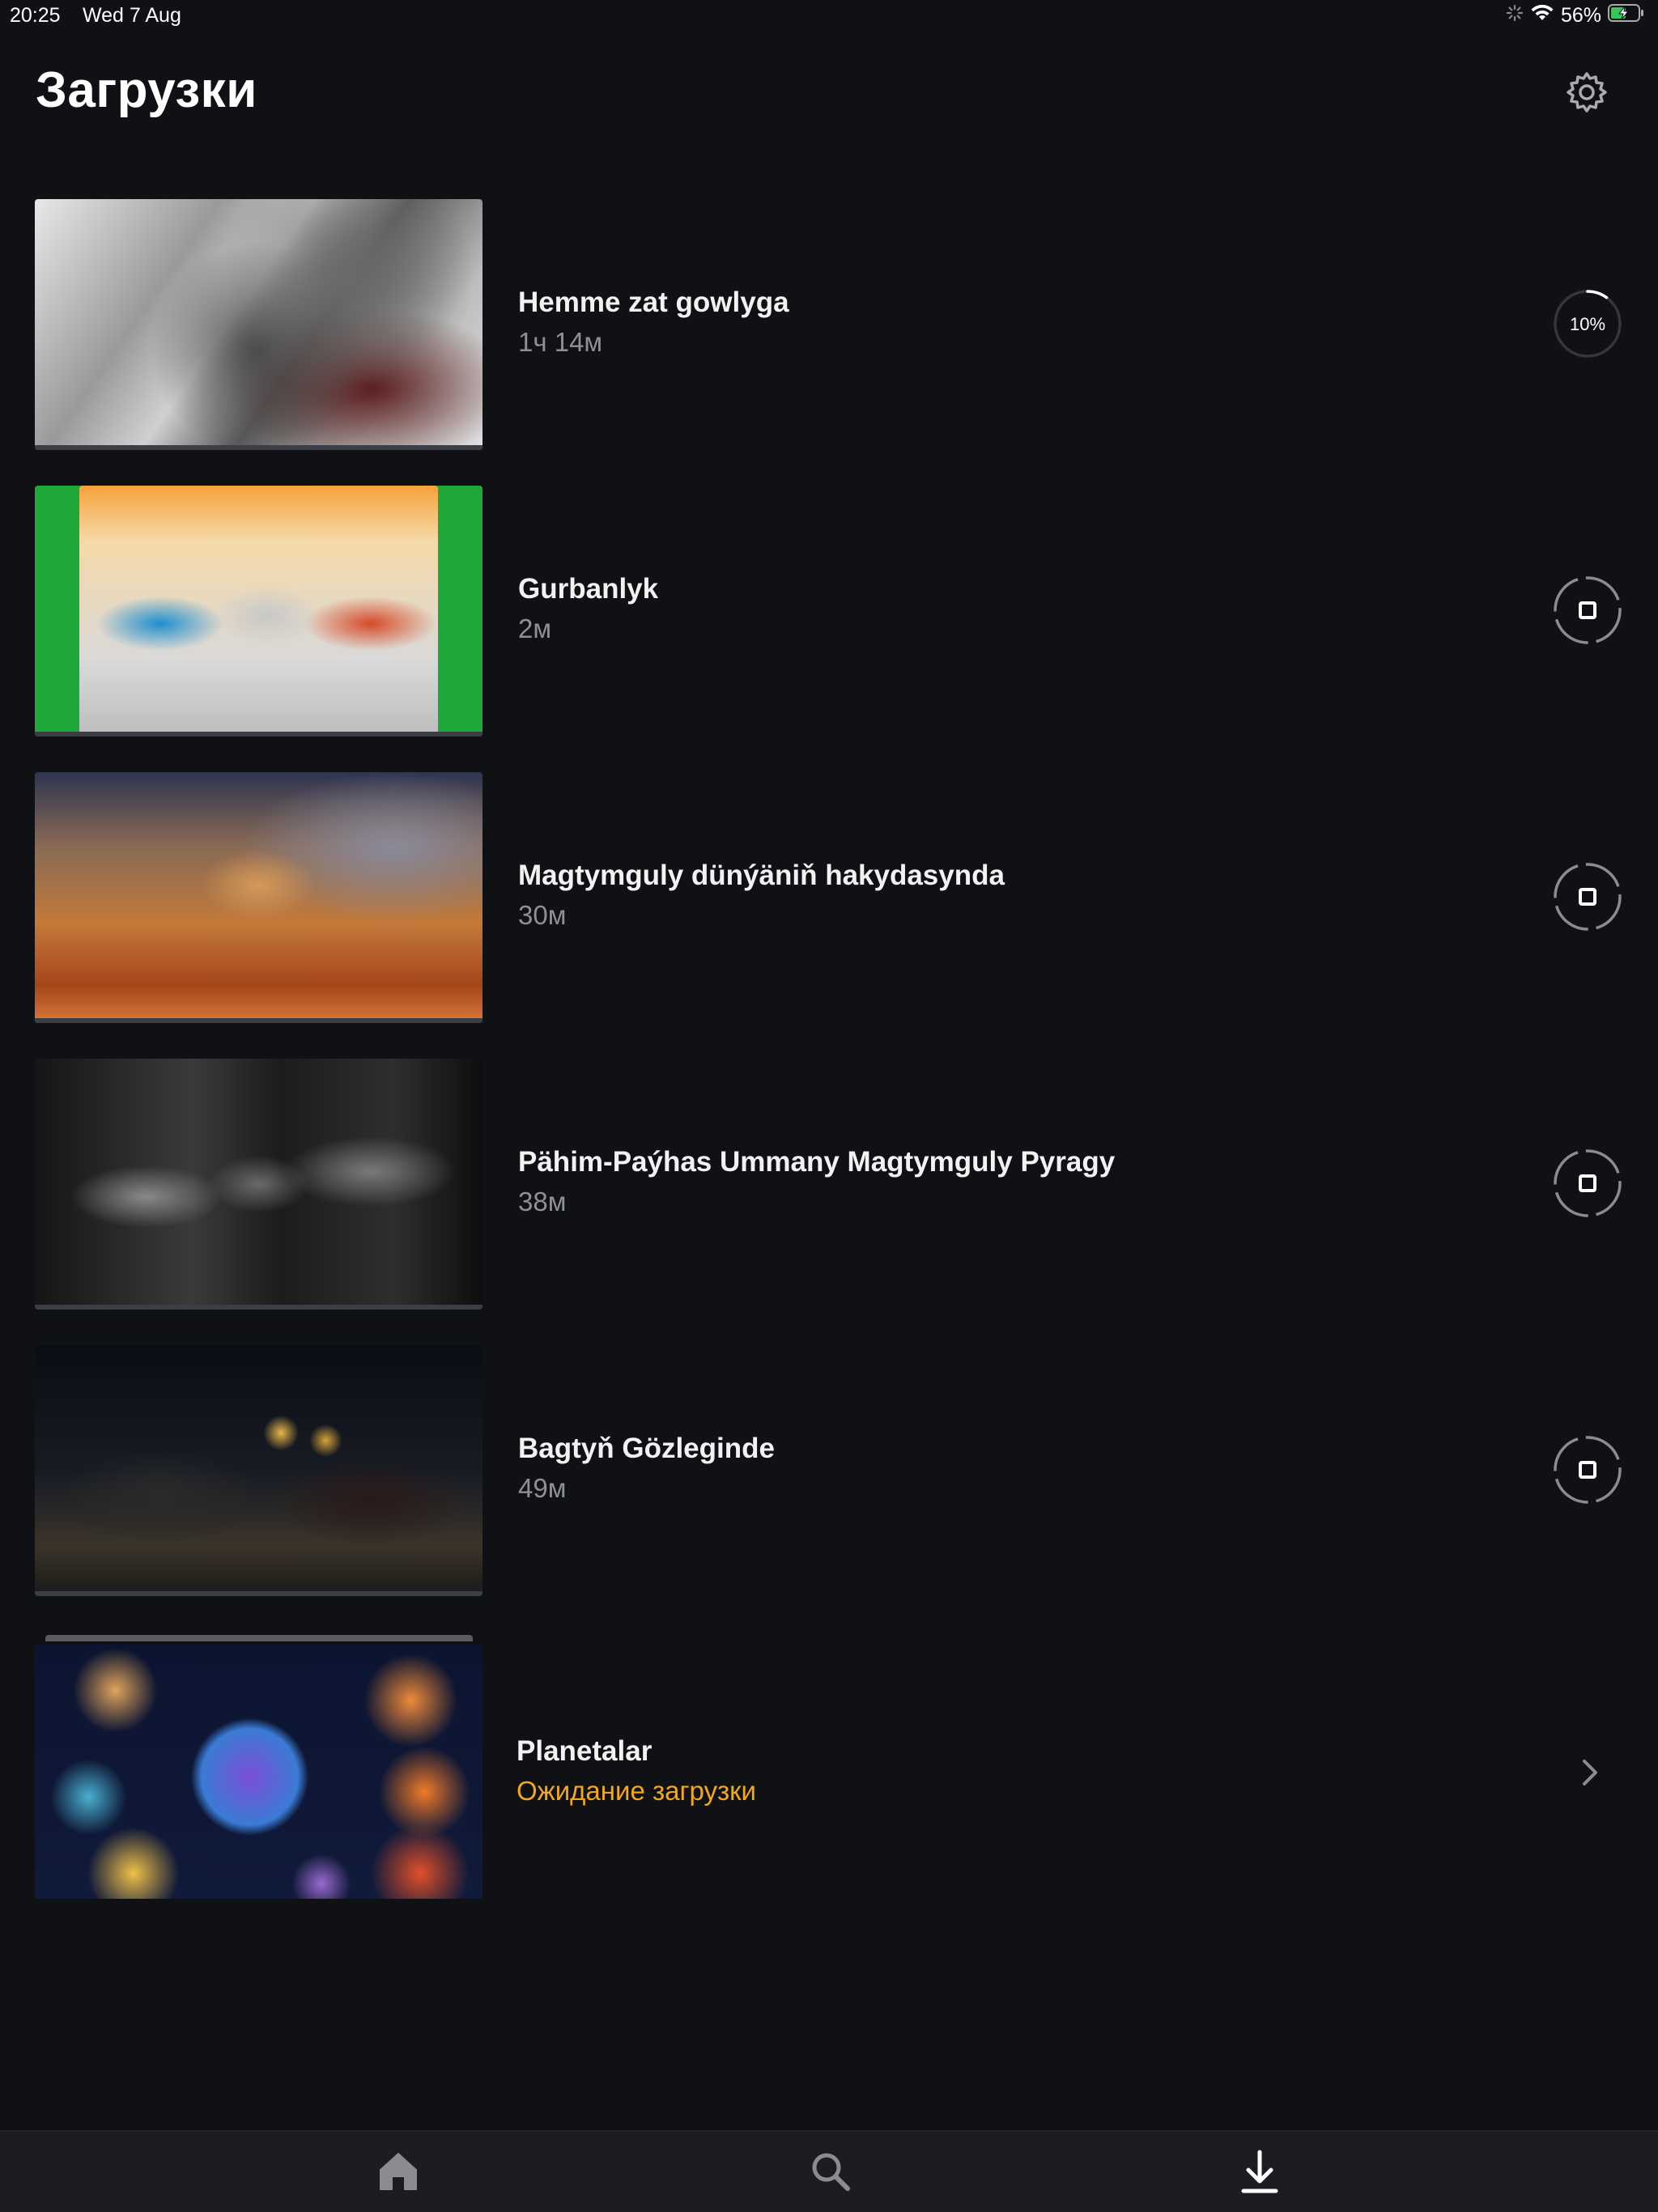 This screenshot has height=2212, width=1658. What do you see at coordinates (817, 1162) in the screenshot?
I see `item-title: Pähim-Paýhas Ummany Magtymguly Pyragy` at bounding box center [817, 1162].